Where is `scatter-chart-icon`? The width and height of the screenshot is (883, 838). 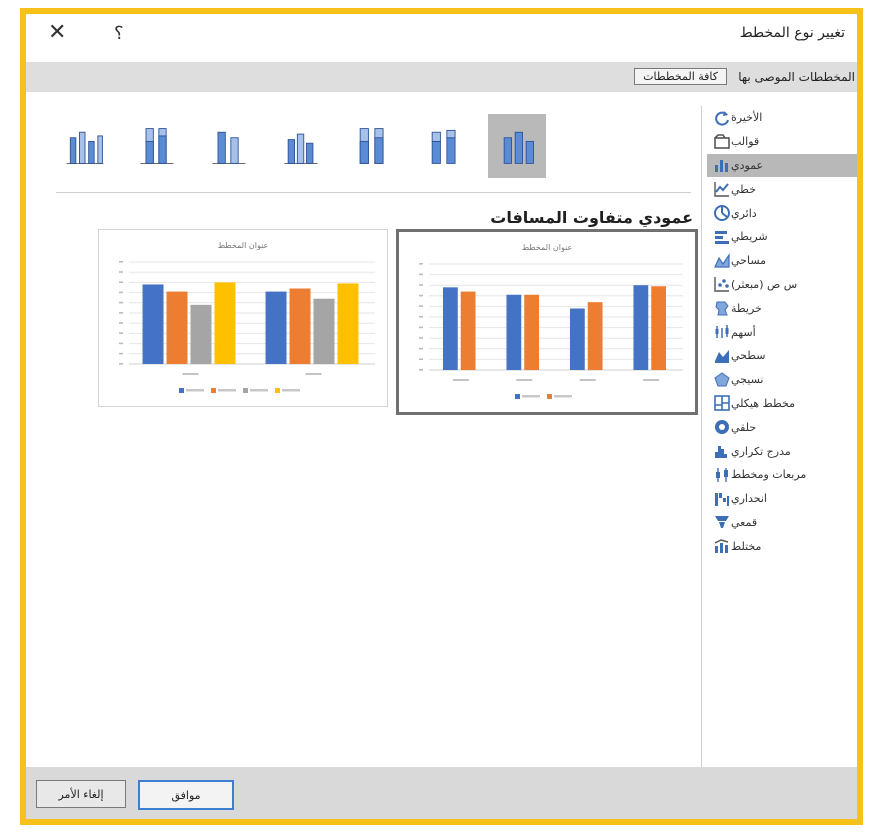
scatter-chart-icon is located at coordinates (722, 284).